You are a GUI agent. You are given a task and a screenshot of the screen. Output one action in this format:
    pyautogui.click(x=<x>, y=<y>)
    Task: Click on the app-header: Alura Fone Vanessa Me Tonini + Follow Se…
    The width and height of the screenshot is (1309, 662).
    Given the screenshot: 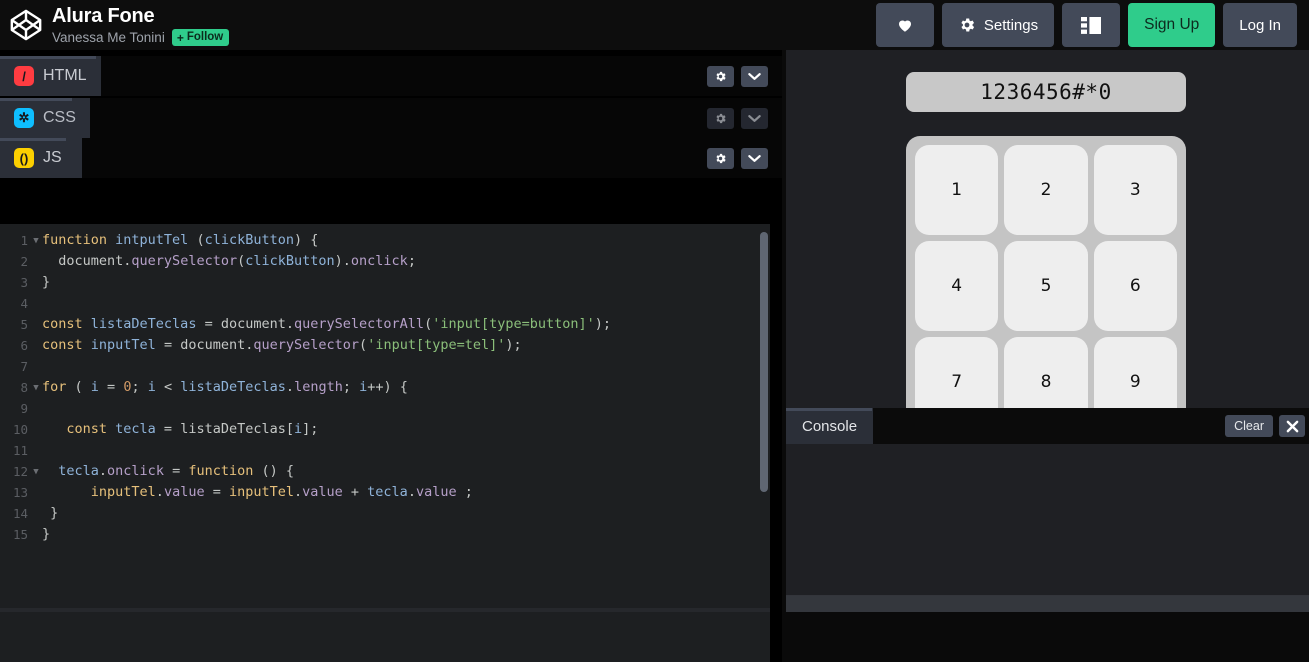 What is the action you would take?
    pyautogui.click(x=654, y=25)
    